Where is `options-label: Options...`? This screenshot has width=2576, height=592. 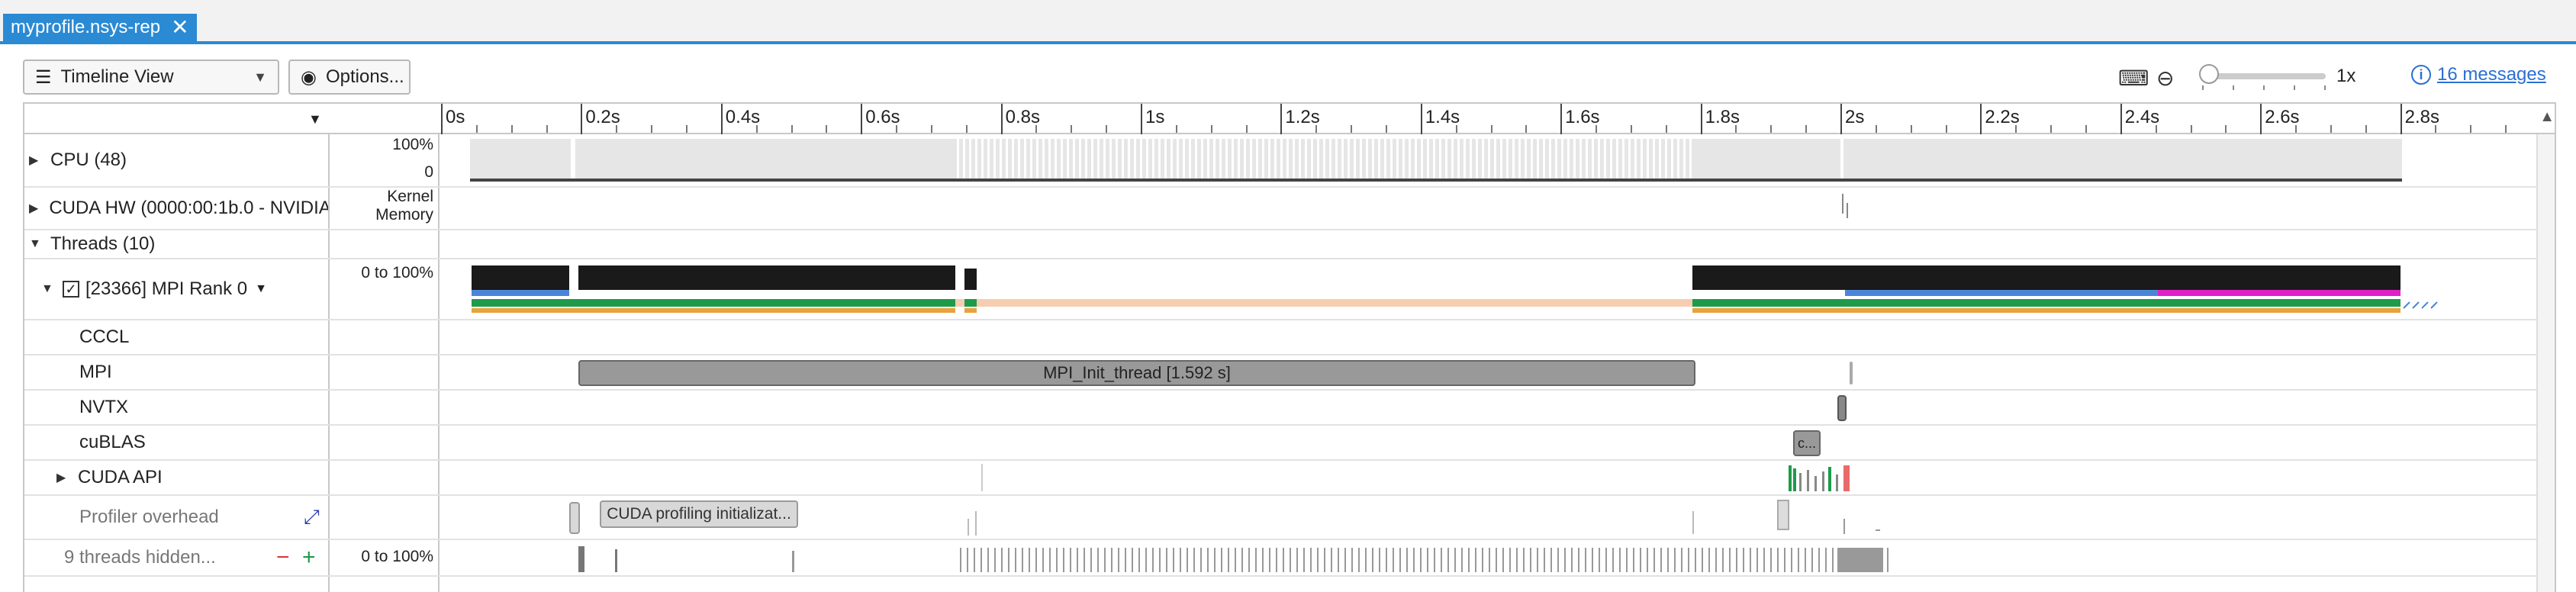 options-label: Options... is located at coordinates (364, 76).